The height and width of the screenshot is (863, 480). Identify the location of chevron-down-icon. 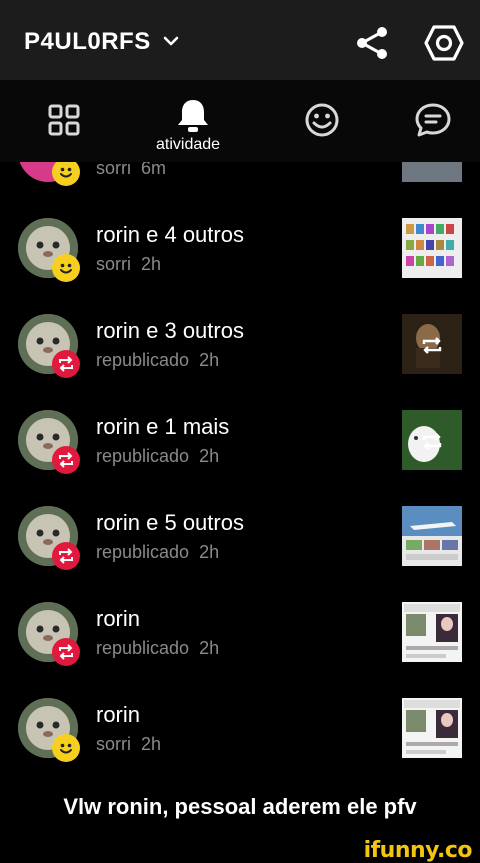
(171, 41).